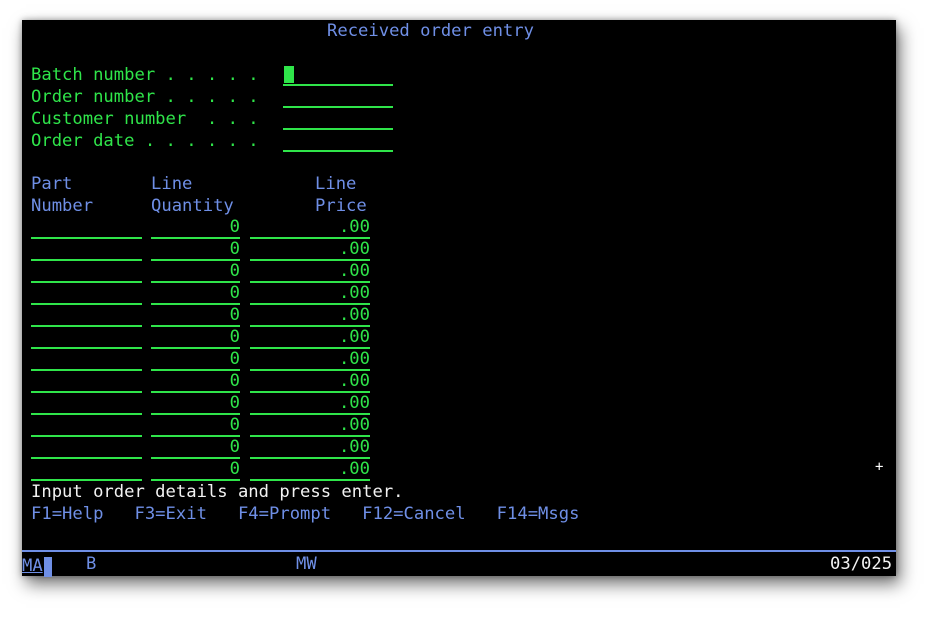 This screenshot has width=949, height=630. Describe the element at coordinates (217, 492) in the screenshot. I see `instruction-message: Input order details and press enter.` at that location.